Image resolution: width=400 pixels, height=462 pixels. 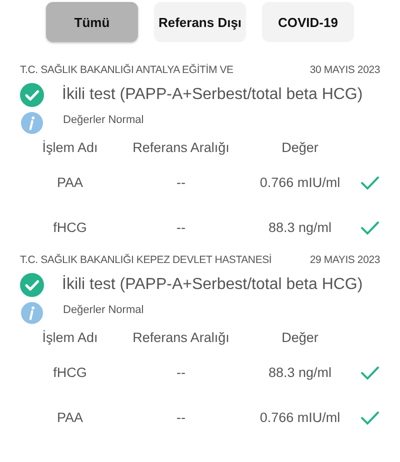 I want to click on filter-tab: COVID-19, so click(x=308, y=22).